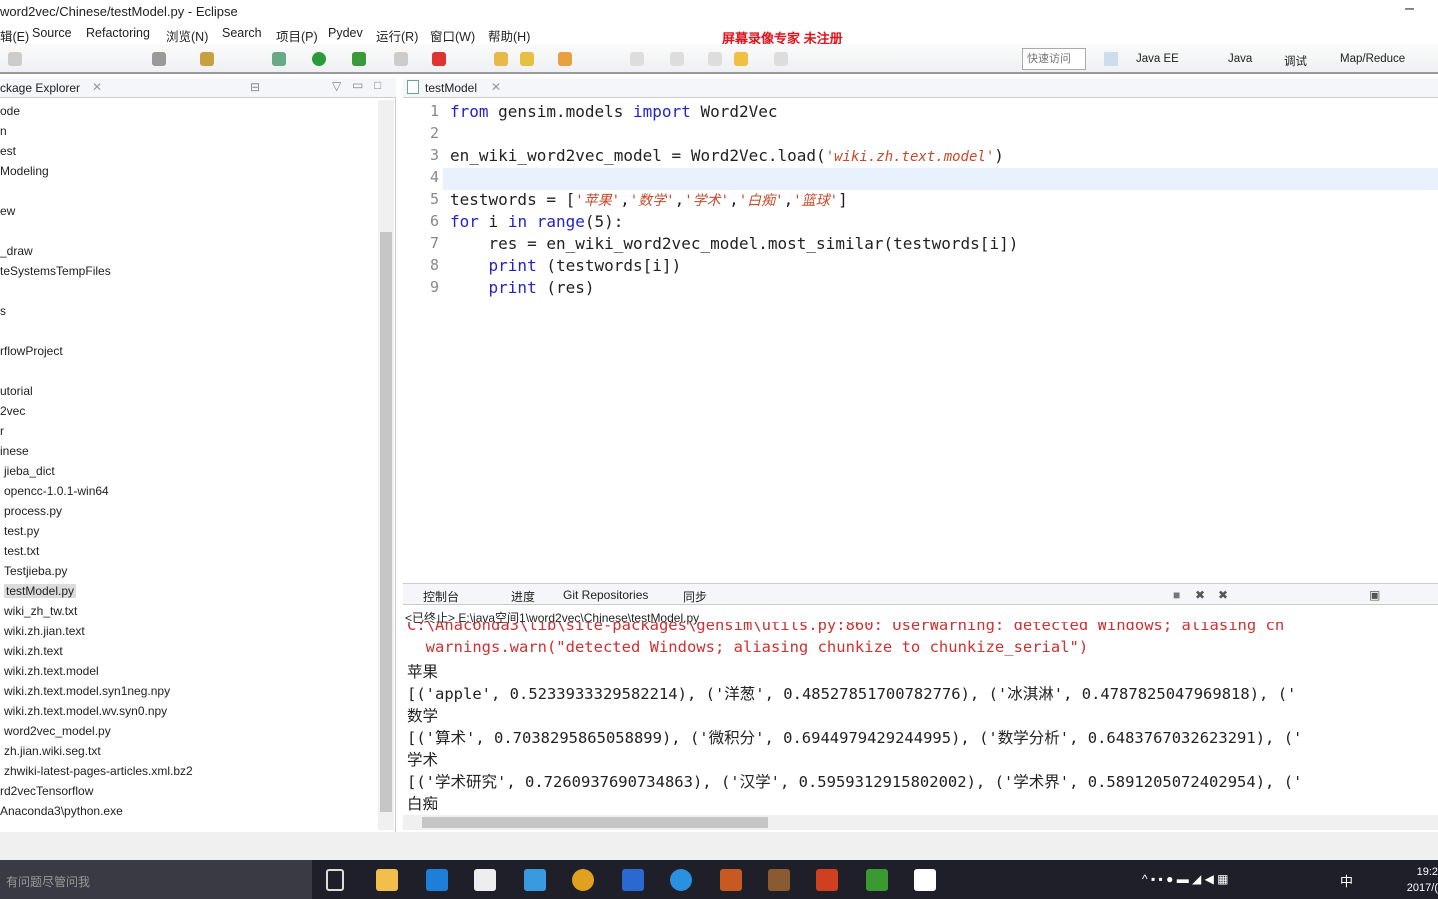 This screenshot has width=1438, height=899. Describe the element at coordinates (359, 59) in the screenshot. I see `coverage-icon` at that location.